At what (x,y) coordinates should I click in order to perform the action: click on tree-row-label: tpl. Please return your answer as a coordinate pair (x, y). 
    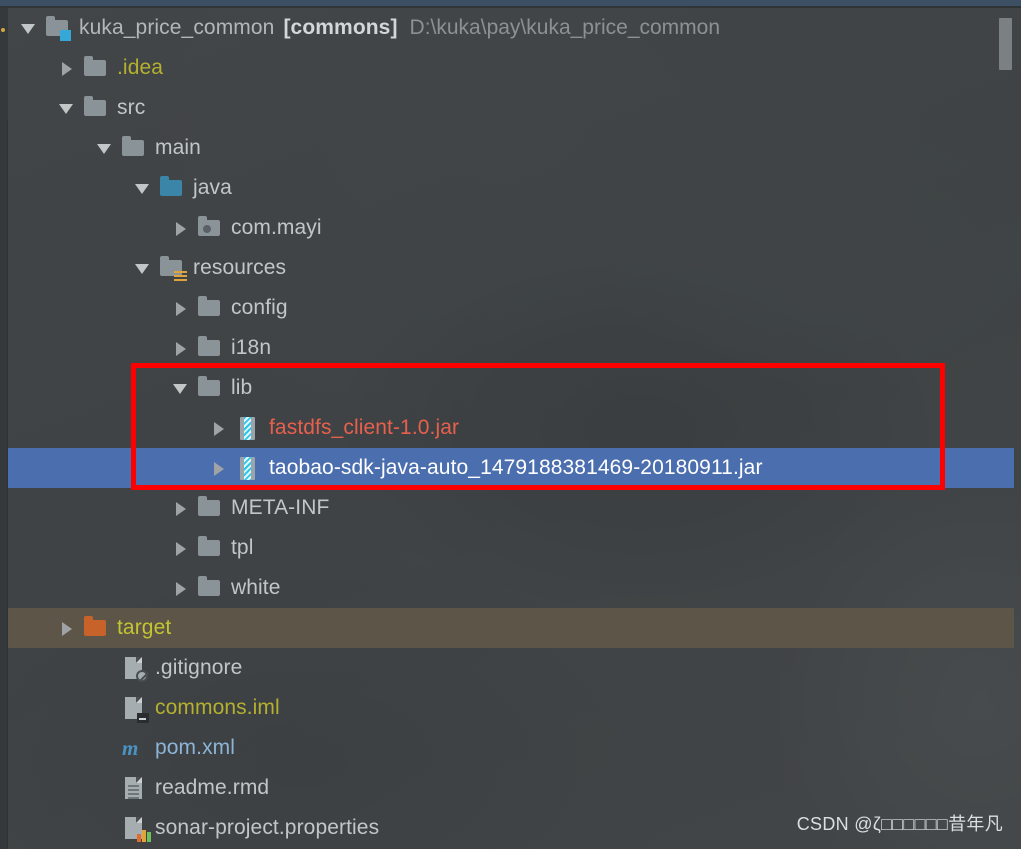
    Looking at the image, I should click on (242, 547).